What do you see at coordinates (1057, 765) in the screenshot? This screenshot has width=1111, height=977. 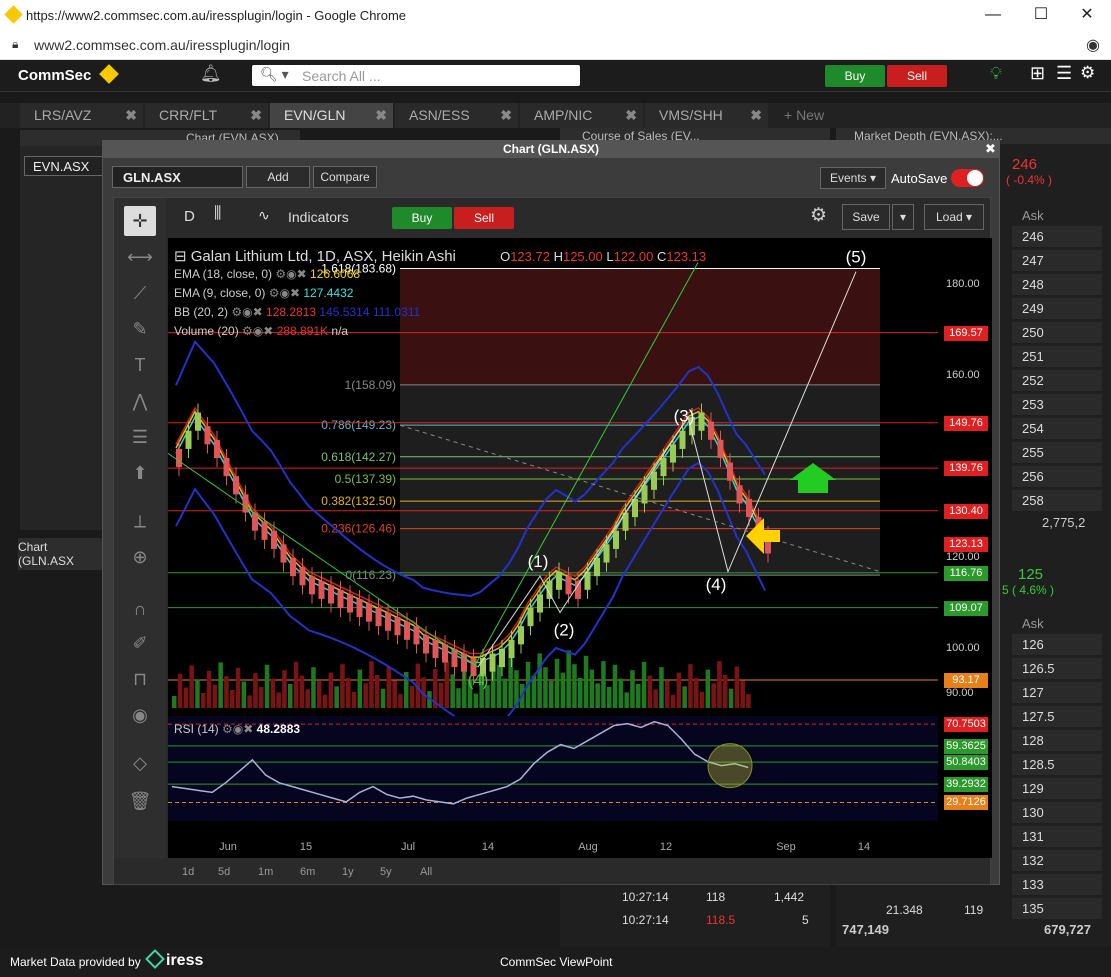 I see `ask-row: 128.5` at bounding box center [1057, 765].